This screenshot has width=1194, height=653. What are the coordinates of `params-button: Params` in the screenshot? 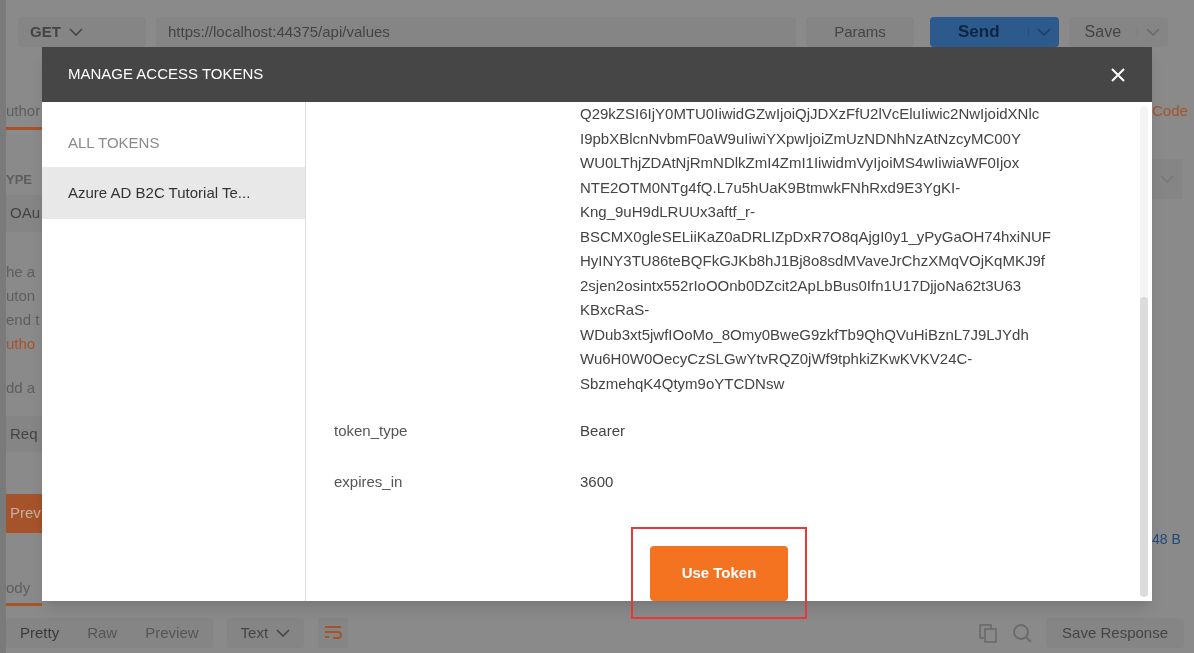 It's located at (860, 32).